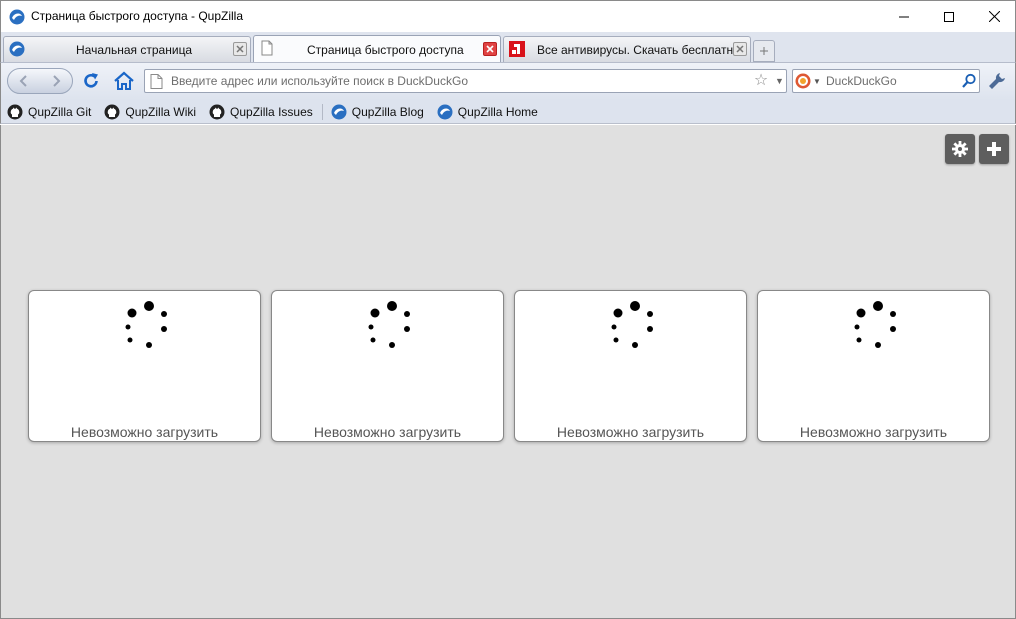 The image size is (1016, 619). I want to click on tab-label: Начальная страница, so click(134, 50).